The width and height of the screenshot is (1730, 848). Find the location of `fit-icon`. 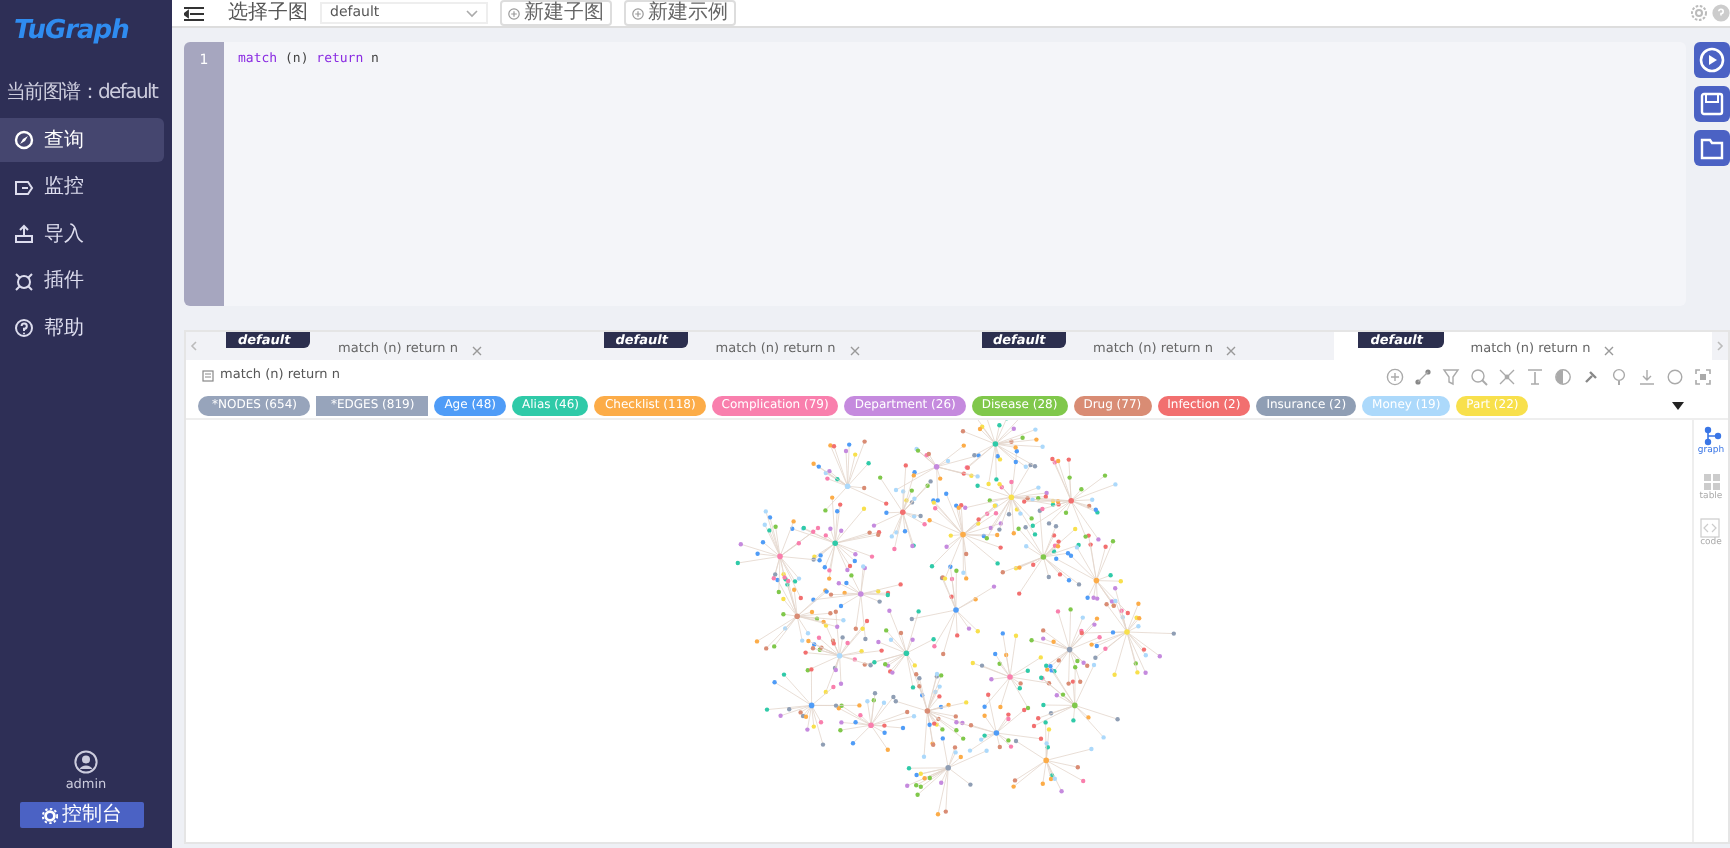

fit-icon is located at coordinates (1703, 376).